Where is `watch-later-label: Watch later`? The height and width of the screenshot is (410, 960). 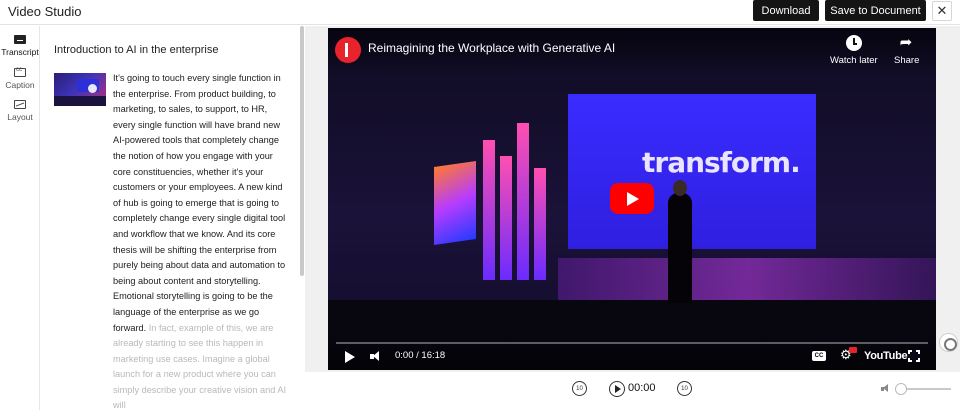 watch-later-label: Watch later is located at coordinates (854, 60).